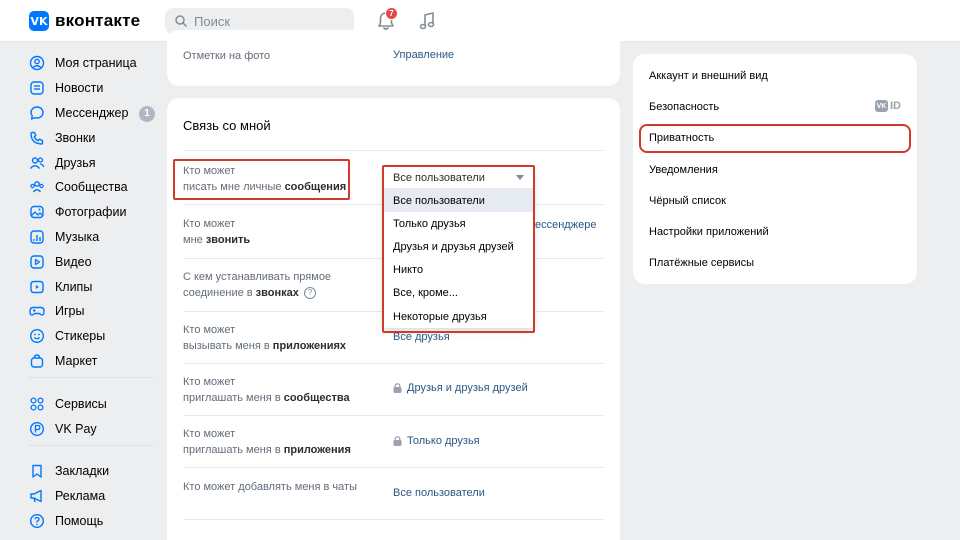  I want to click on calls-setting-value-partial: ессенджере, so click(565, 225).